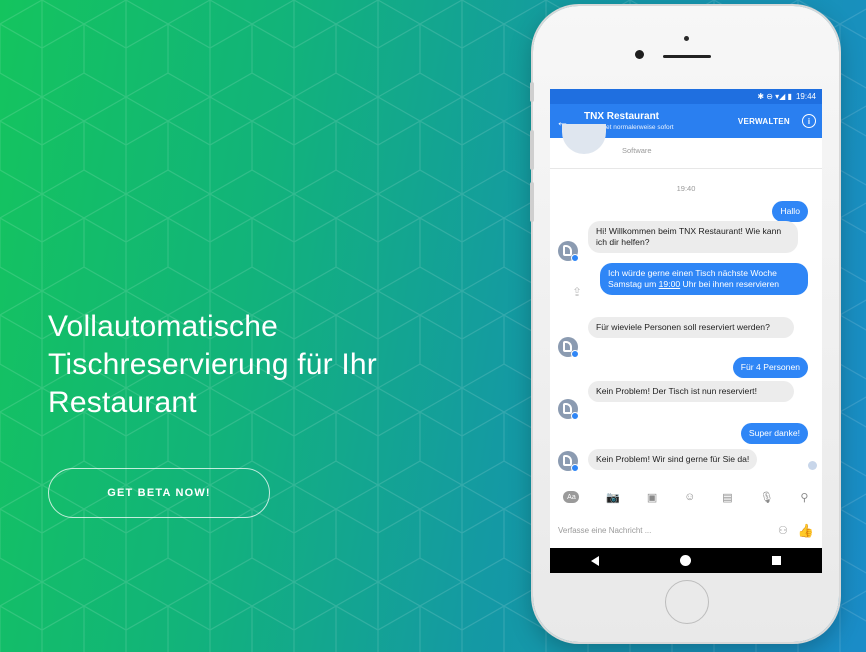  I want to click on profile-type: Software, so click(637, 150).